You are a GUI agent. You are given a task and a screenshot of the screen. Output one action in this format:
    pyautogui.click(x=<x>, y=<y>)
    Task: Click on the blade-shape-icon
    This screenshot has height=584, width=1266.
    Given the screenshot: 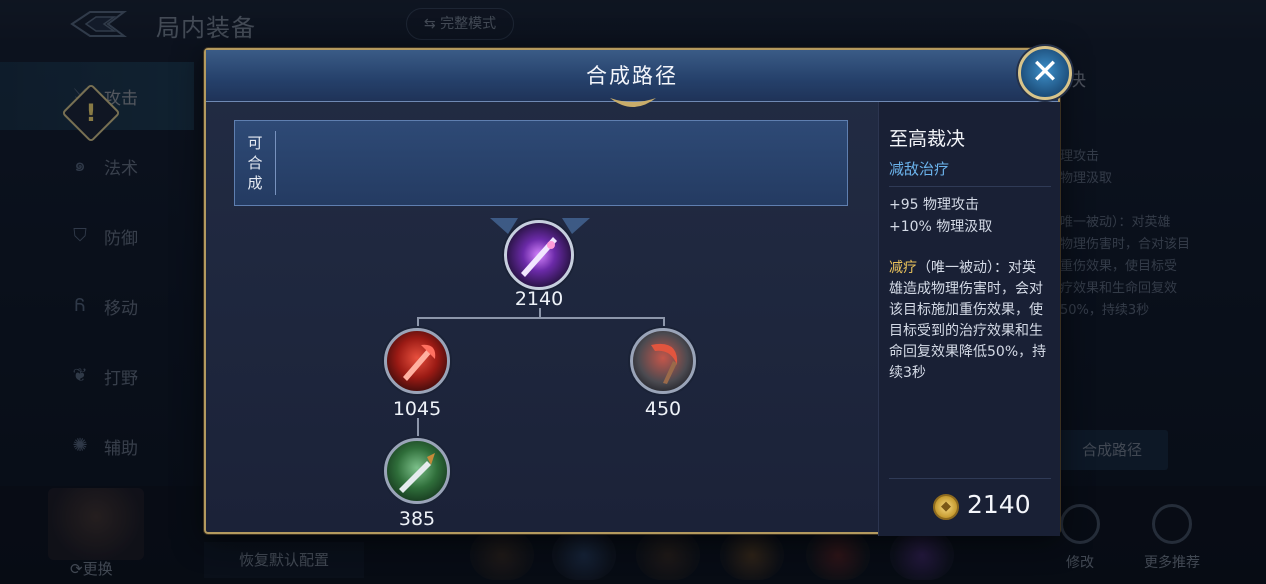 What is the action you would take?
    pyautogui.click(x=539, y=257)
    